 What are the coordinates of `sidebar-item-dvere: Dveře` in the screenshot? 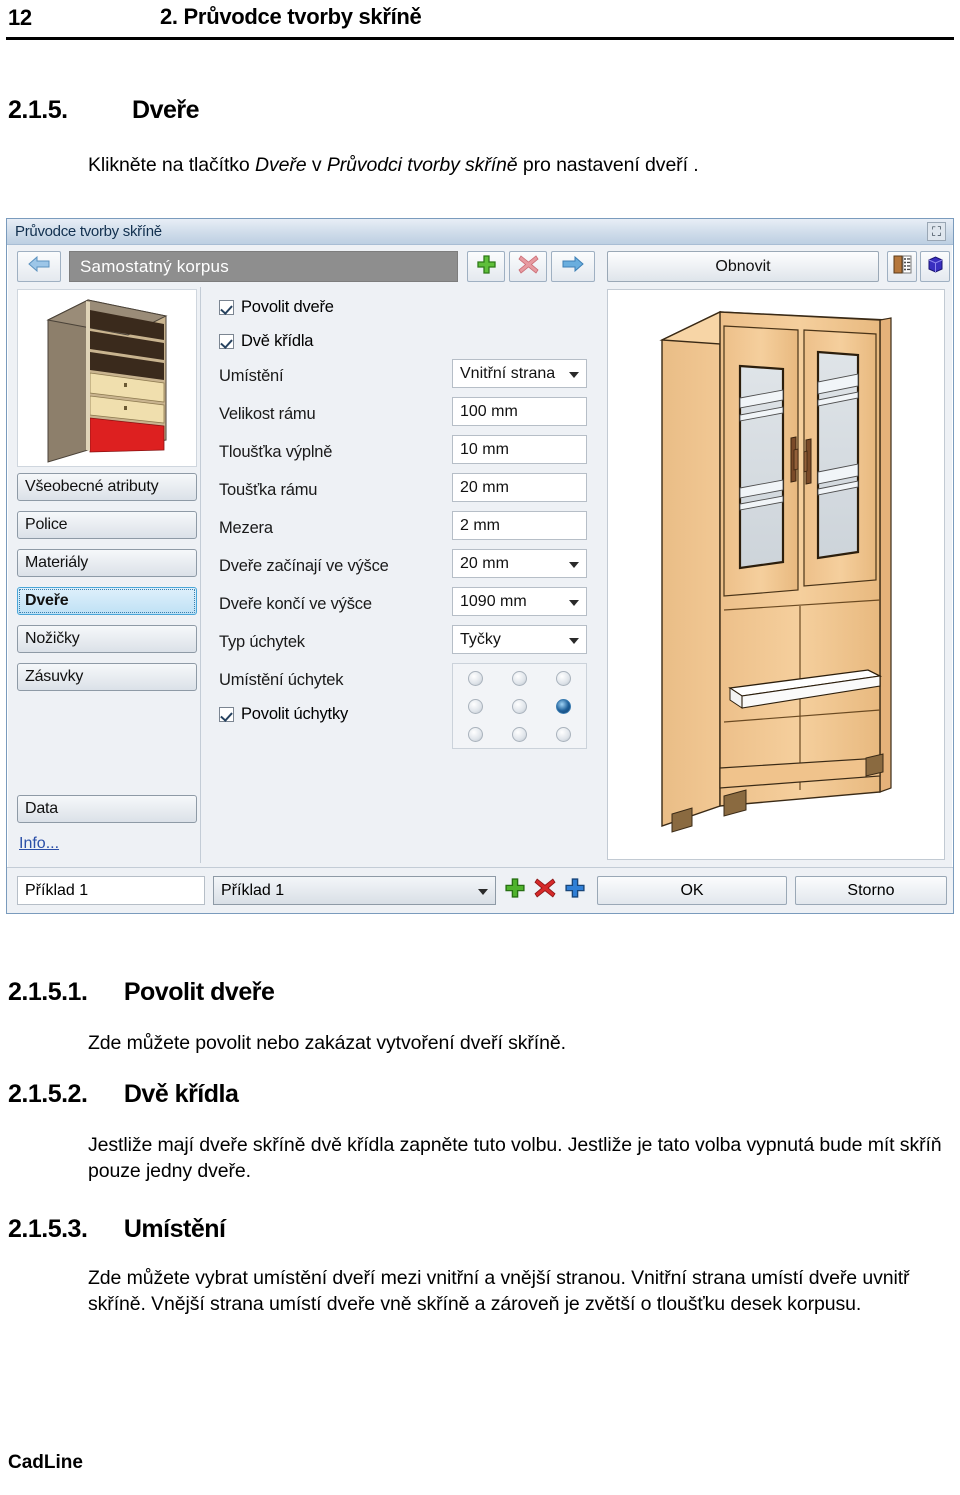 It's located at (107, 601).